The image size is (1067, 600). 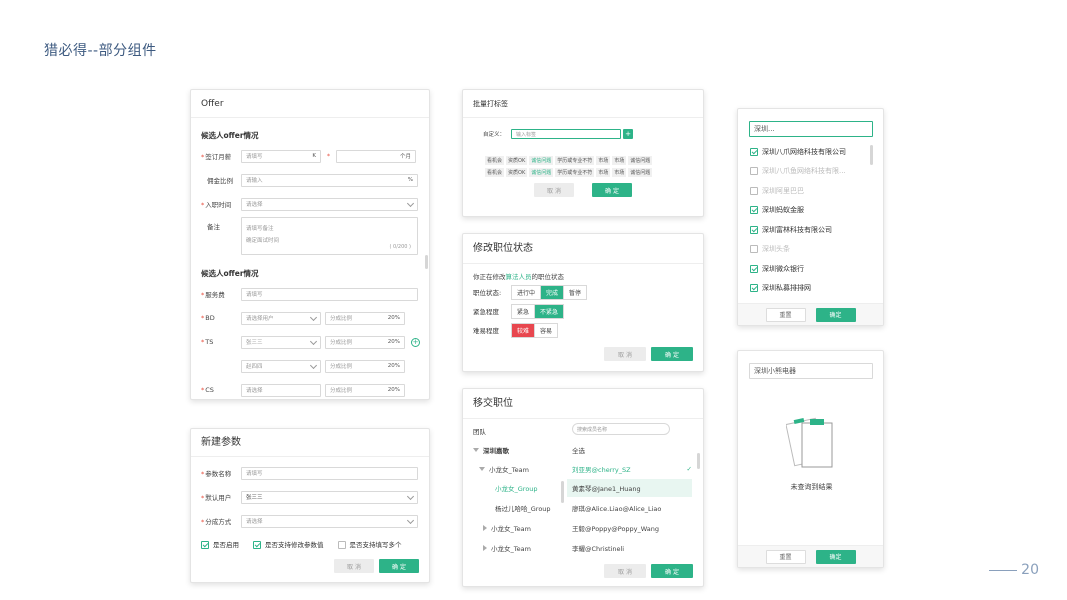 What do you see at coordinates (578, 450) in the screenshot?
I see `select-all-member: 全选` at bounding box center [578, 450].